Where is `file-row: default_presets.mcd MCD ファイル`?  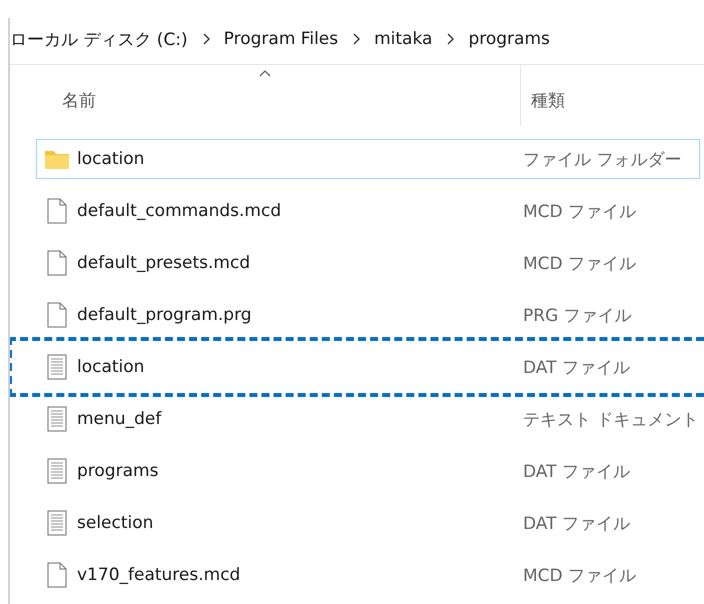
file-row: default_presets.mcd MCD ファイル is located at coordinates (368, 263).